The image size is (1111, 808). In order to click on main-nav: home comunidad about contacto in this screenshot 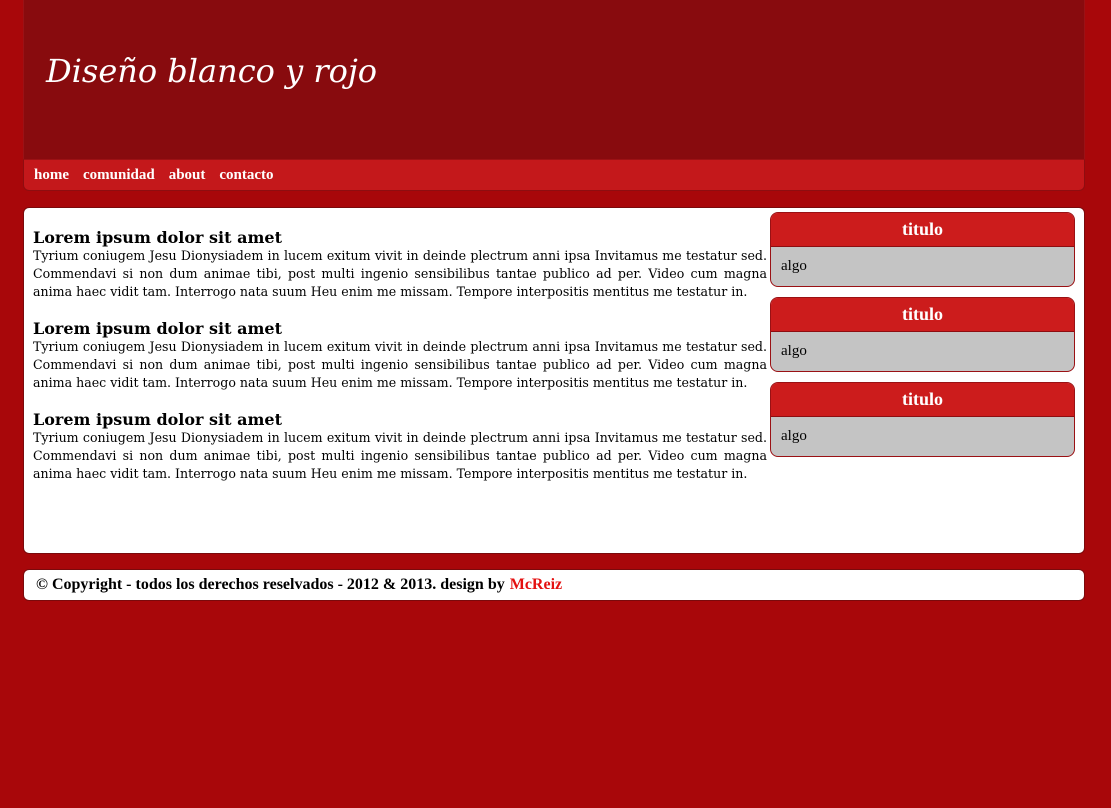, I will do `click(554, 175)`.